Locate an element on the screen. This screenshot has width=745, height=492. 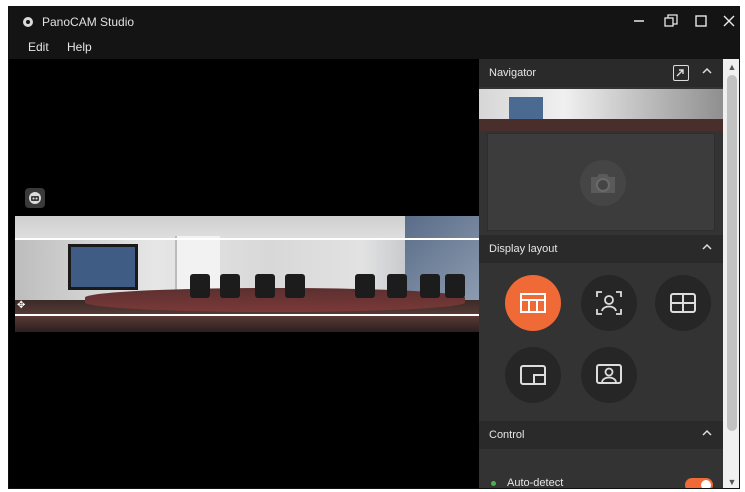
layout-presenter-button is located at coordinates (609, 375).